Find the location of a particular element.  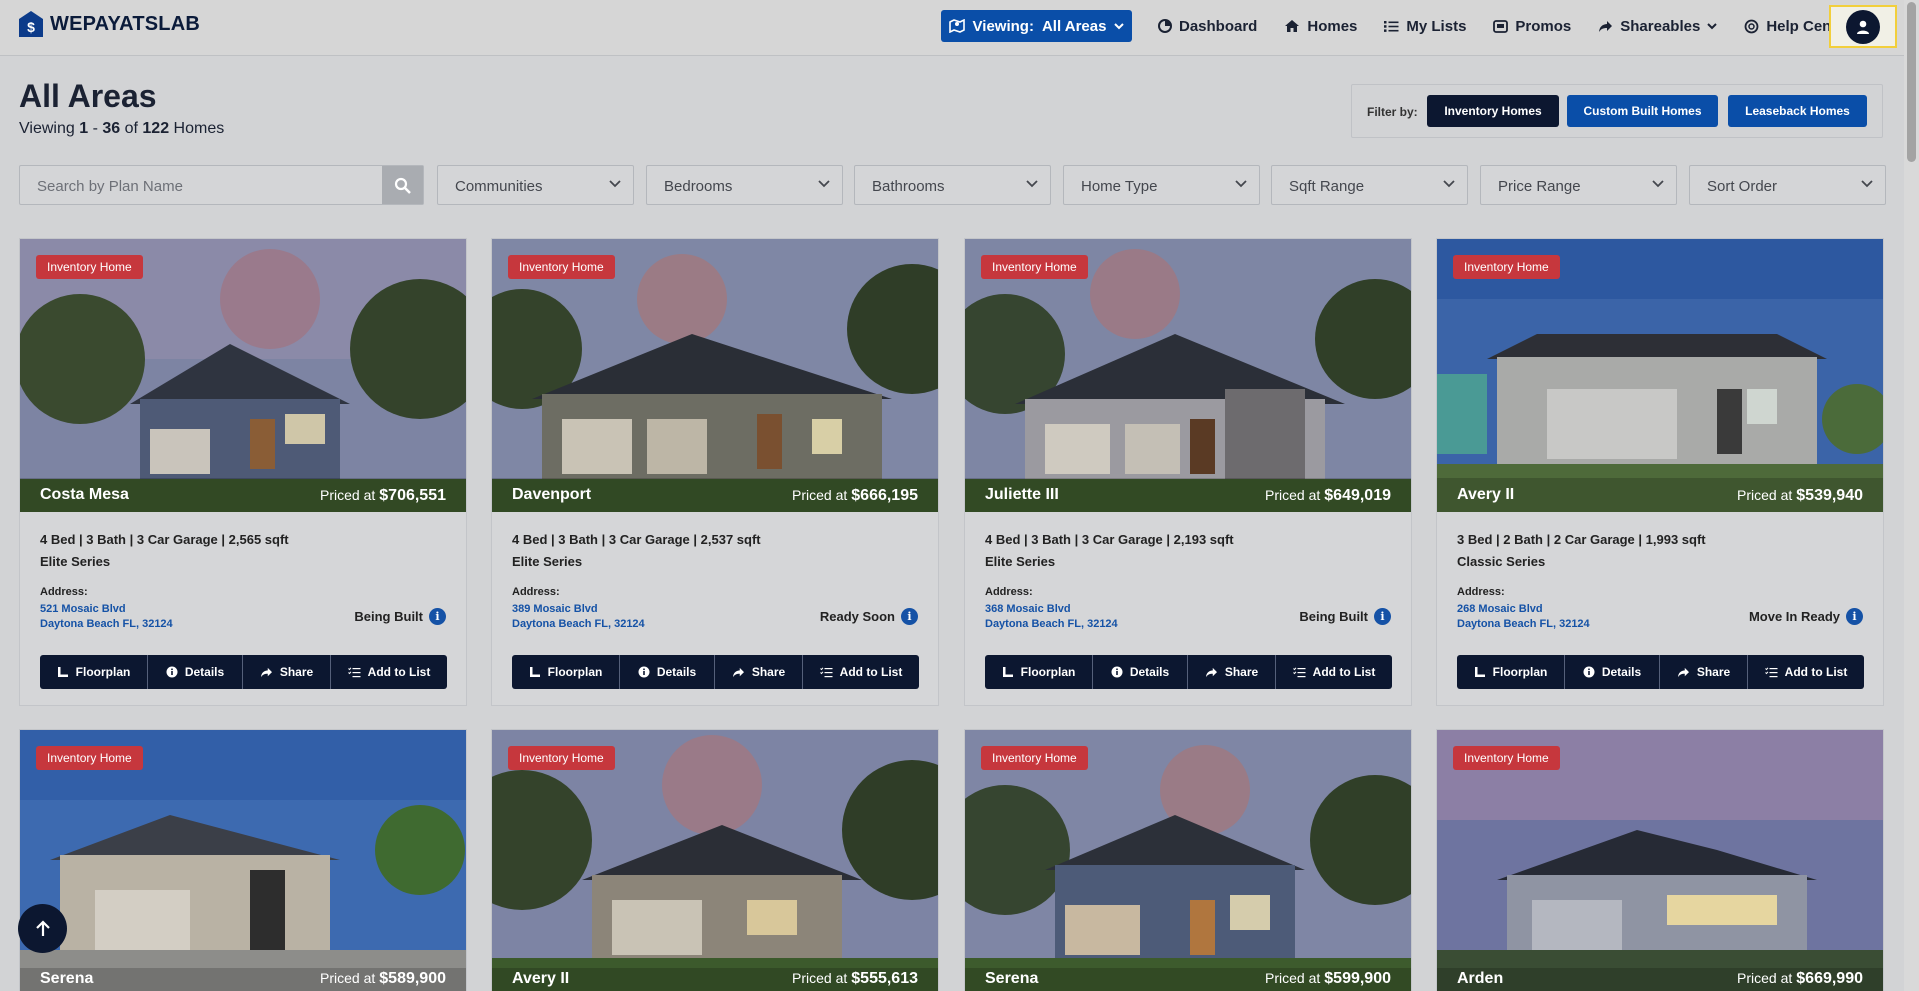

nav-my-lists: My Lists is located at coordinates (1425, 26).